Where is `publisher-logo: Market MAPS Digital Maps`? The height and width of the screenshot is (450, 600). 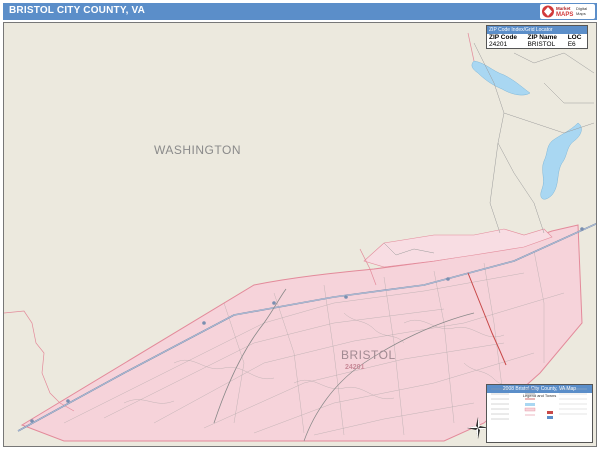
publisher-logo: Market MAPS Digital Maps is located at coordinates (567, 11).